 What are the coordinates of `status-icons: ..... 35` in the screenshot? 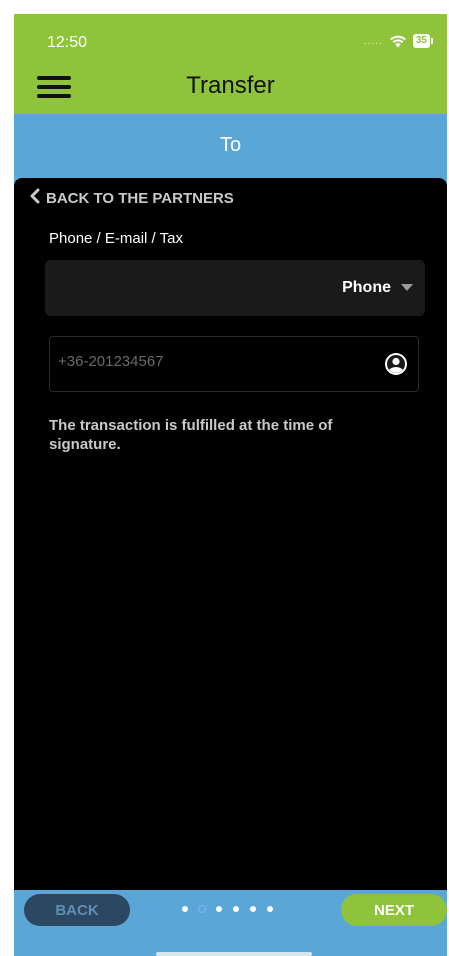 It's located at (398, 41).